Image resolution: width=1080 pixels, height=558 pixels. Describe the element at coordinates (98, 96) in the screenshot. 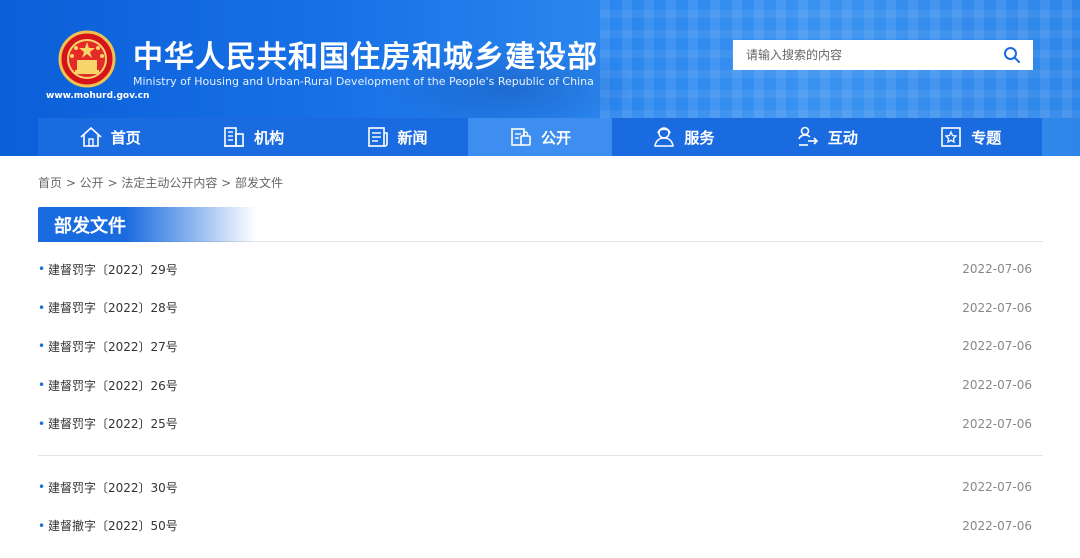

I see `site-url: www.mohurd.gov.cn` at that location.